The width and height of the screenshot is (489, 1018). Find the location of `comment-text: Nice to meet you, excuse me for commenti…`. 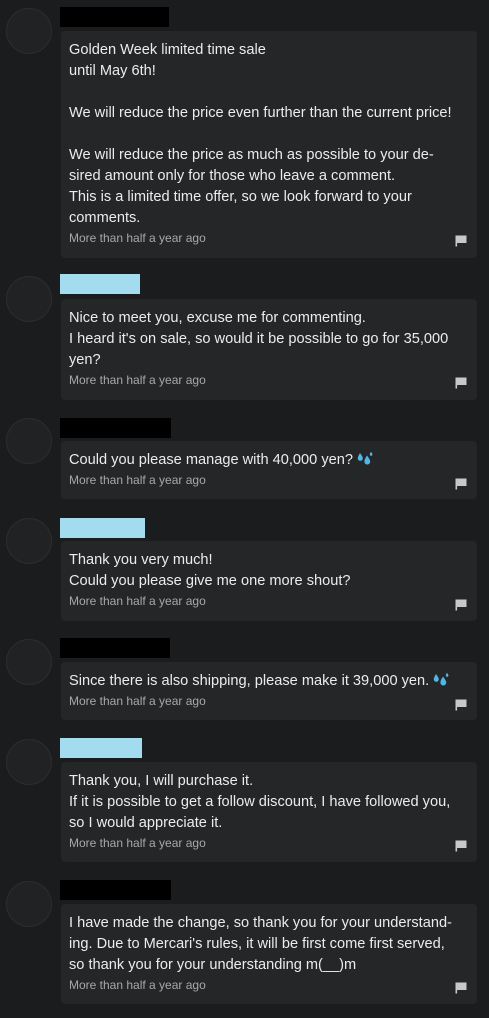

comment-text: Nice to meet you, excuse me for commenti… is located at coordinates (259, 339).